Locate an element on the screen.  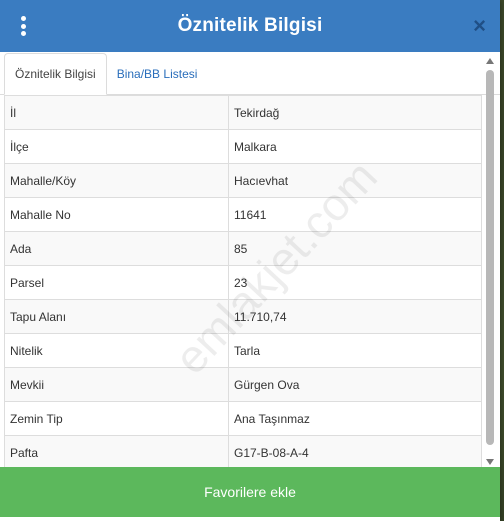
row-value: Gürgen Ova is located at coordinates (355, 384).